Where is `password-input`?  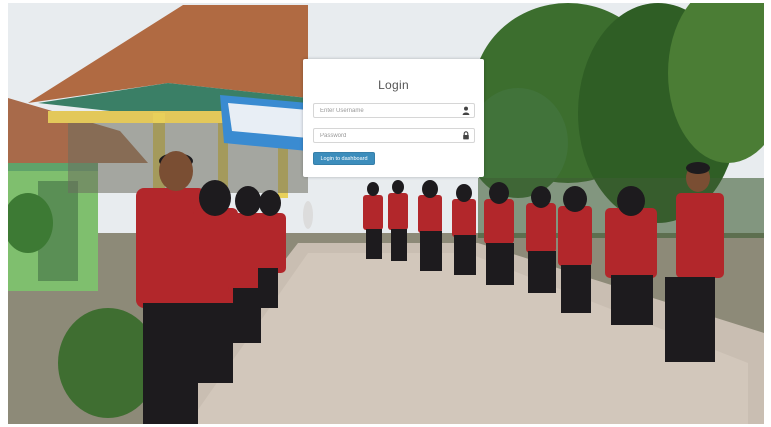
password-input is located at coordinates (389, 135).